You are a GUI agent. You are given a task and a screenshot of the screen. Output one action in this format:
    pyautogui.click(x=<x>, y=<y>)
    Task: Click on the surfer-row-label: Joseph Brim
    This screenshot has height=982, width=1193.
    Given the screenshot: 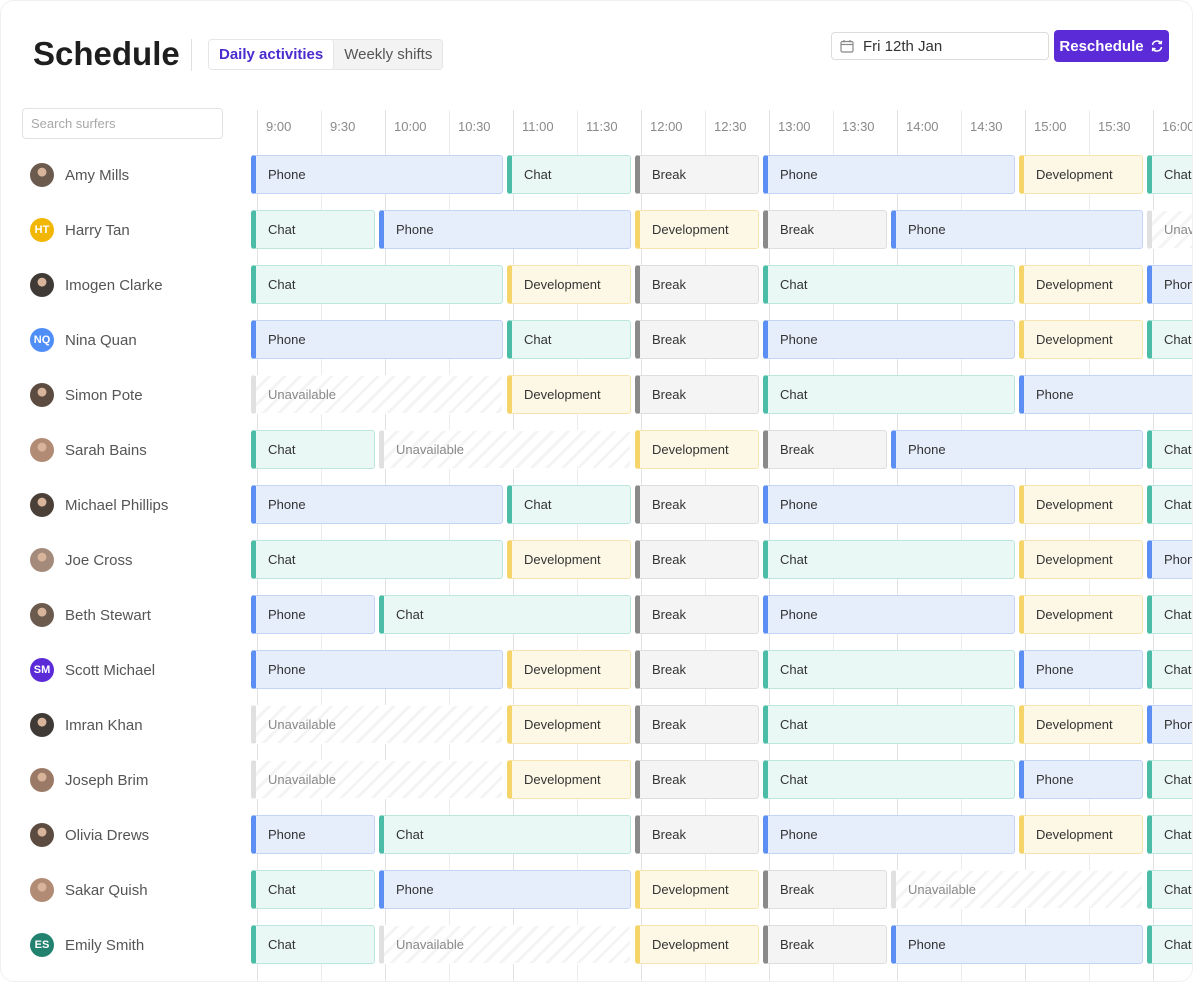 What is the action you would take?
    pyautogui.click(x=89, y=780)
    